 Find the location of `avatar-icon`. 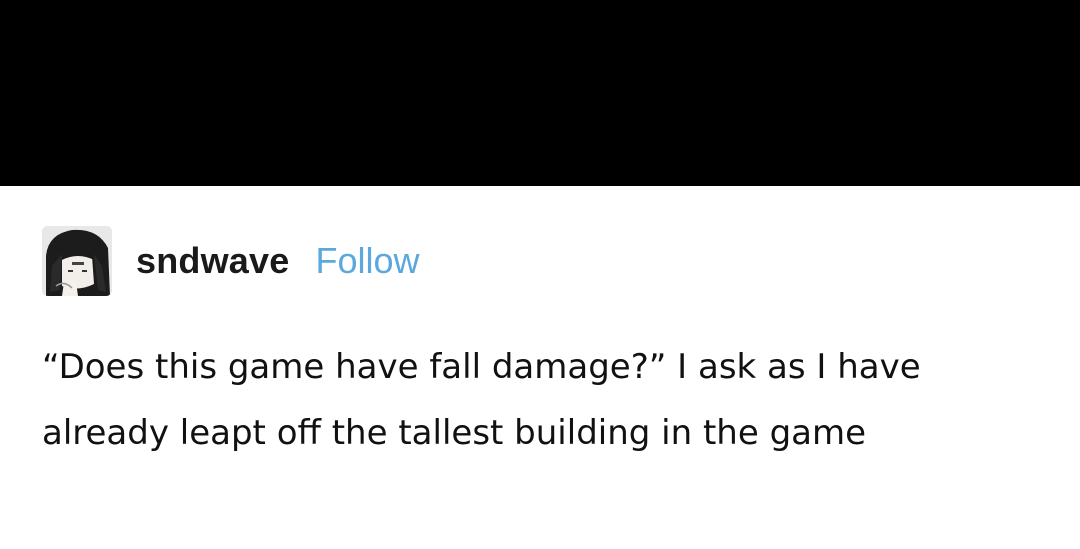

avatar-icon is located at coordinates (77, 261).